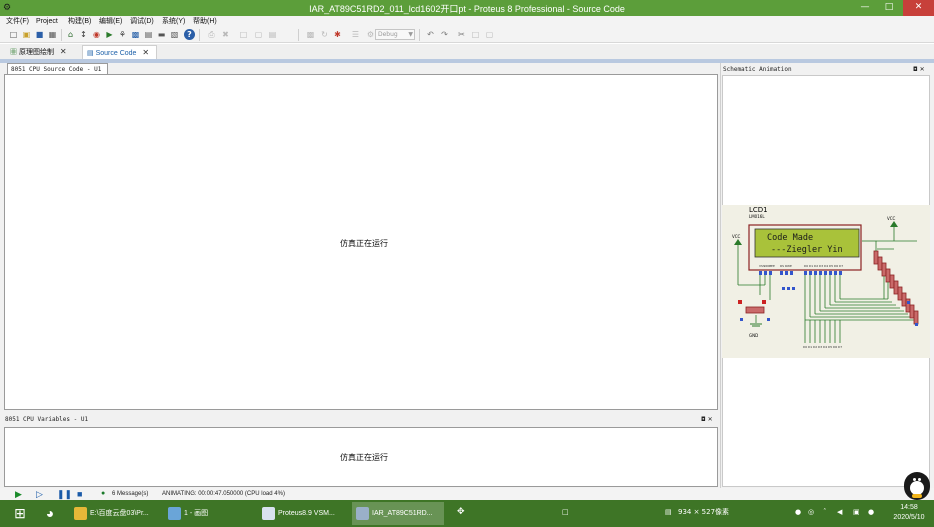 The image size is (934, 527). I want to click on copy-icon: □, so click(243, 34).